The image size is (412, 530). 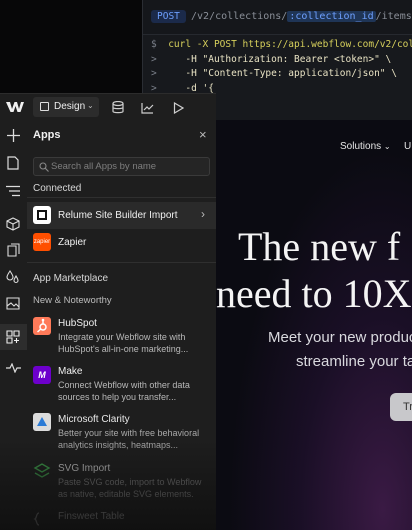 I want to click on clarity-logo-icon, so click(x=42, y=422).